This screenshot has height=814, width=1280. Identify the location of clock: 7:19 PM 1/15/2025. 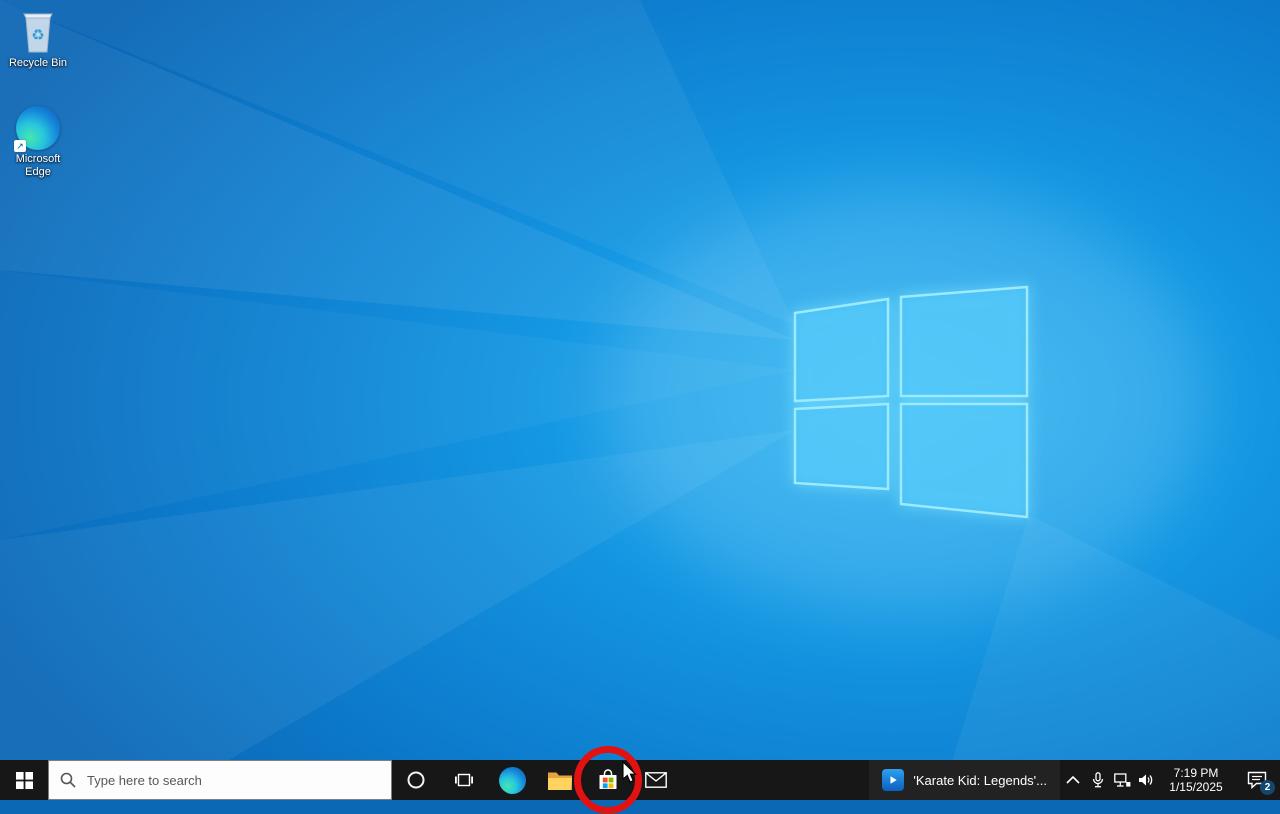
(1196, 780).